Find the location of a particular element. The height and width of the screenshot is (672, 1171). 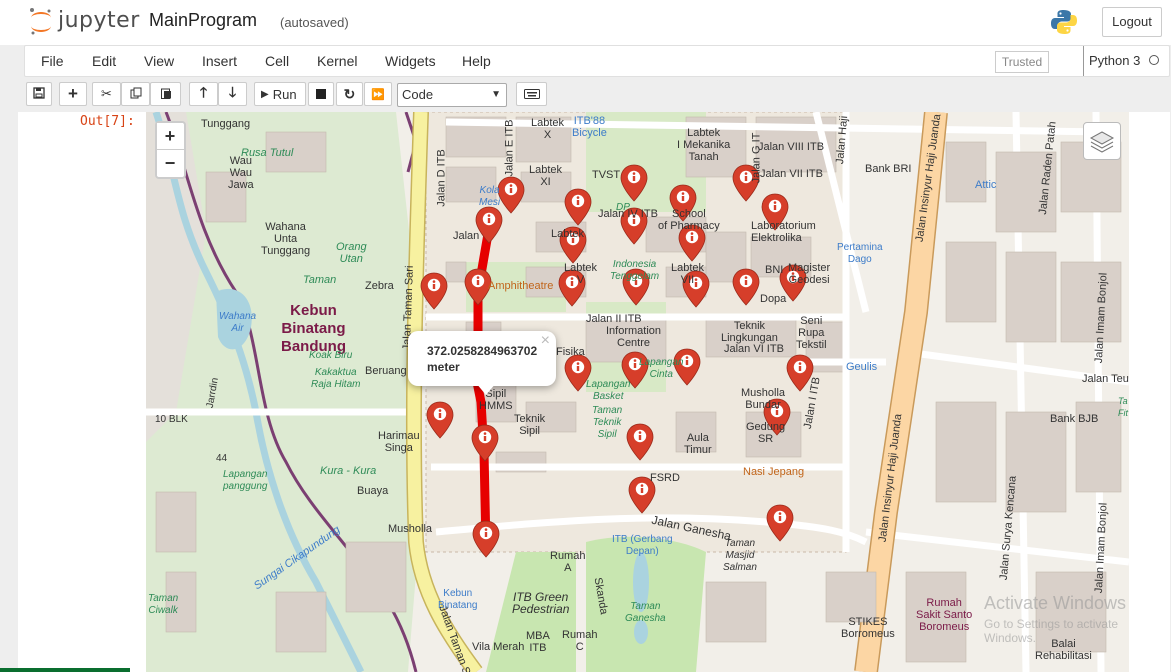

layer-control-button is located at coordinates (1102, 141).